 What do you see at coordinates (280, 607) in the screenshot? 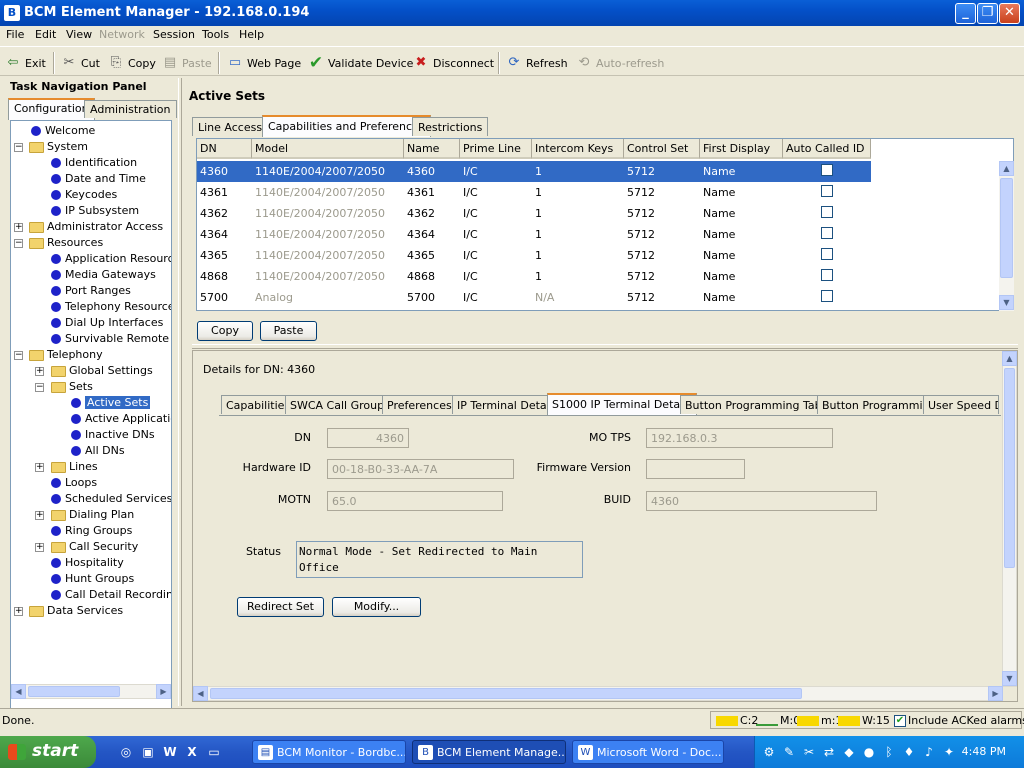
I see `redirect-set-button: Redirect Set` at bounding box center [280, 607].